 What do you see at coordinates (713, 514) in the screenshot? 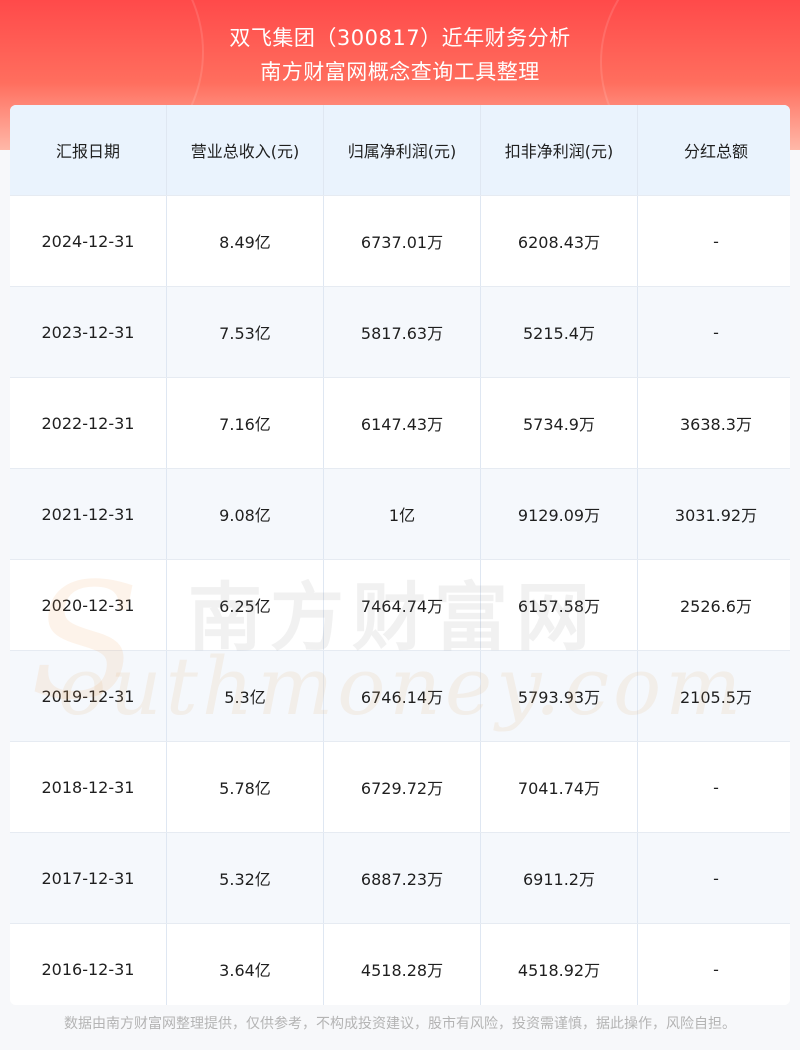
I see `table-cell: 3031.92万` at bounding box center [713, 514].